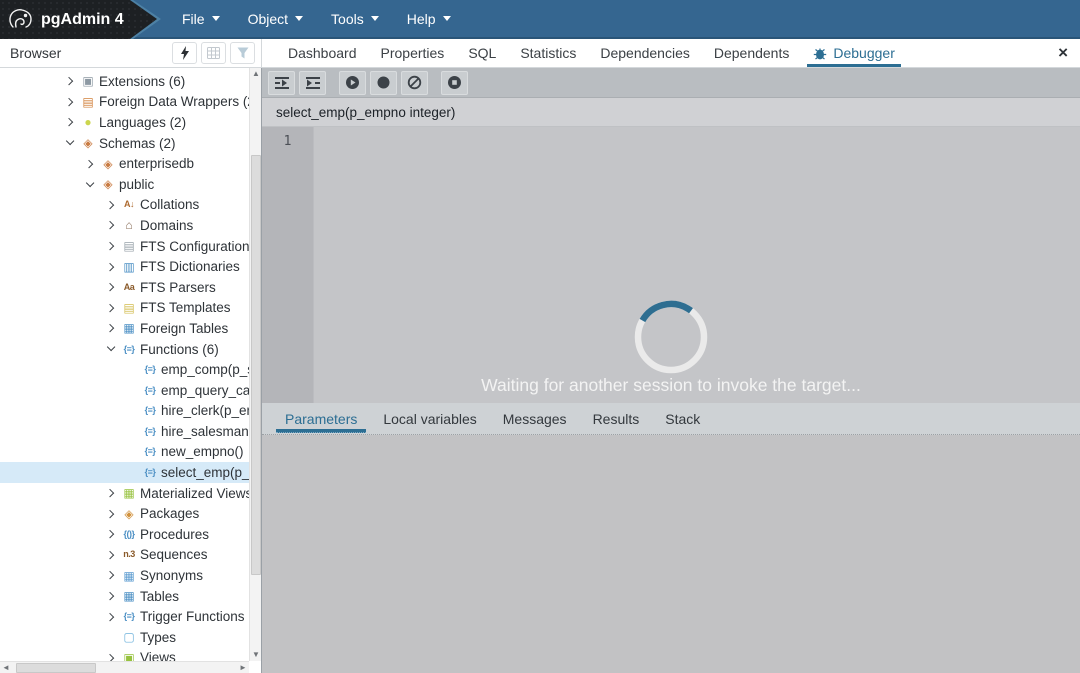 Image resolution: width=1080 pixels, height=673 pixels. I want to click on schema-icon: ◈, so click(88, 143).